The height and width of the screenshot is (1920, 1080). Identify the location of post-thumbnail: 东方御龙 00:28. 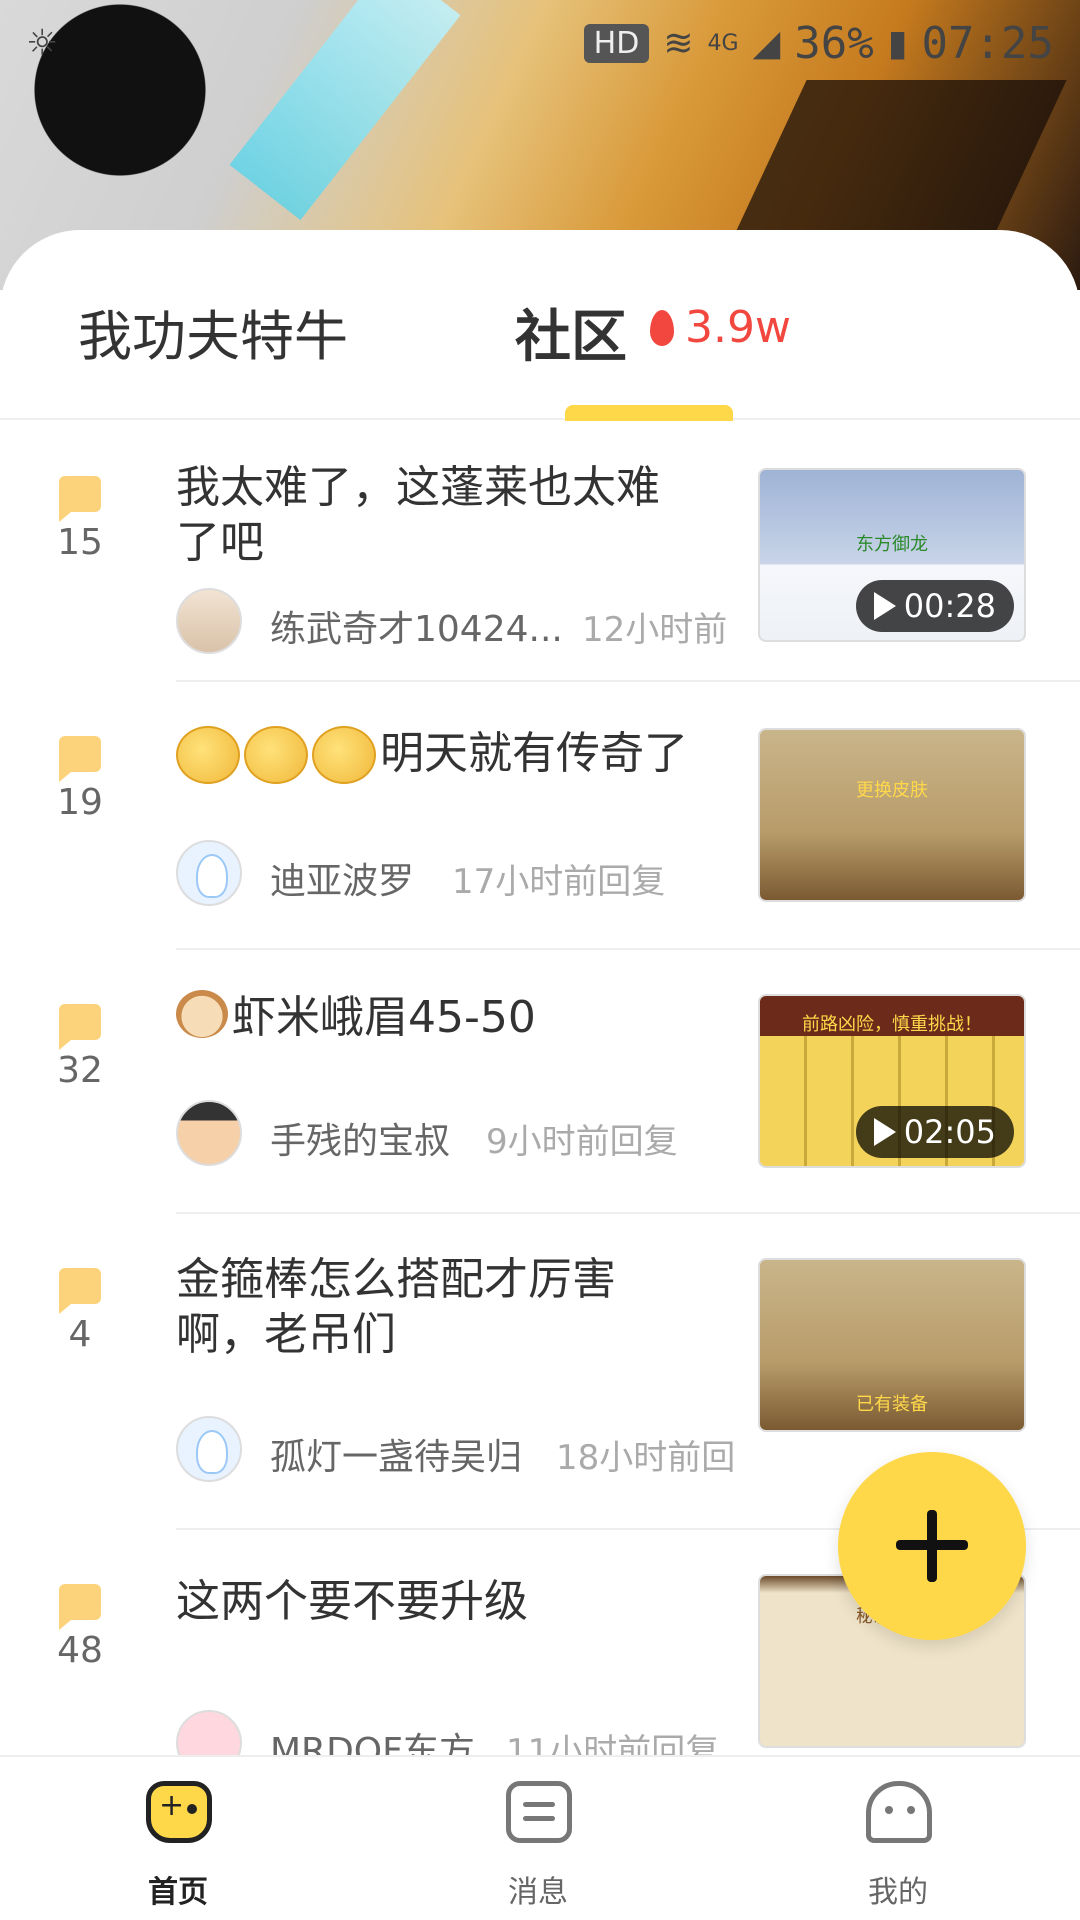
(892, 555).